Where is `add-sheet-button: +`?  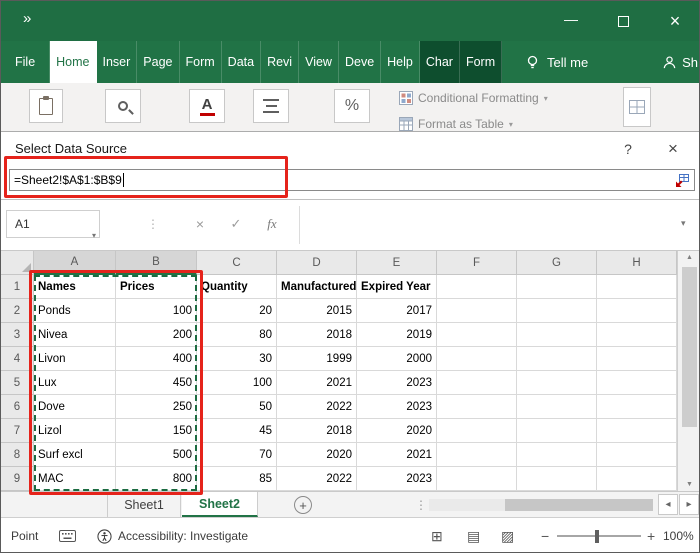 add-sheet-button: + is located at coordinates (303, 505).